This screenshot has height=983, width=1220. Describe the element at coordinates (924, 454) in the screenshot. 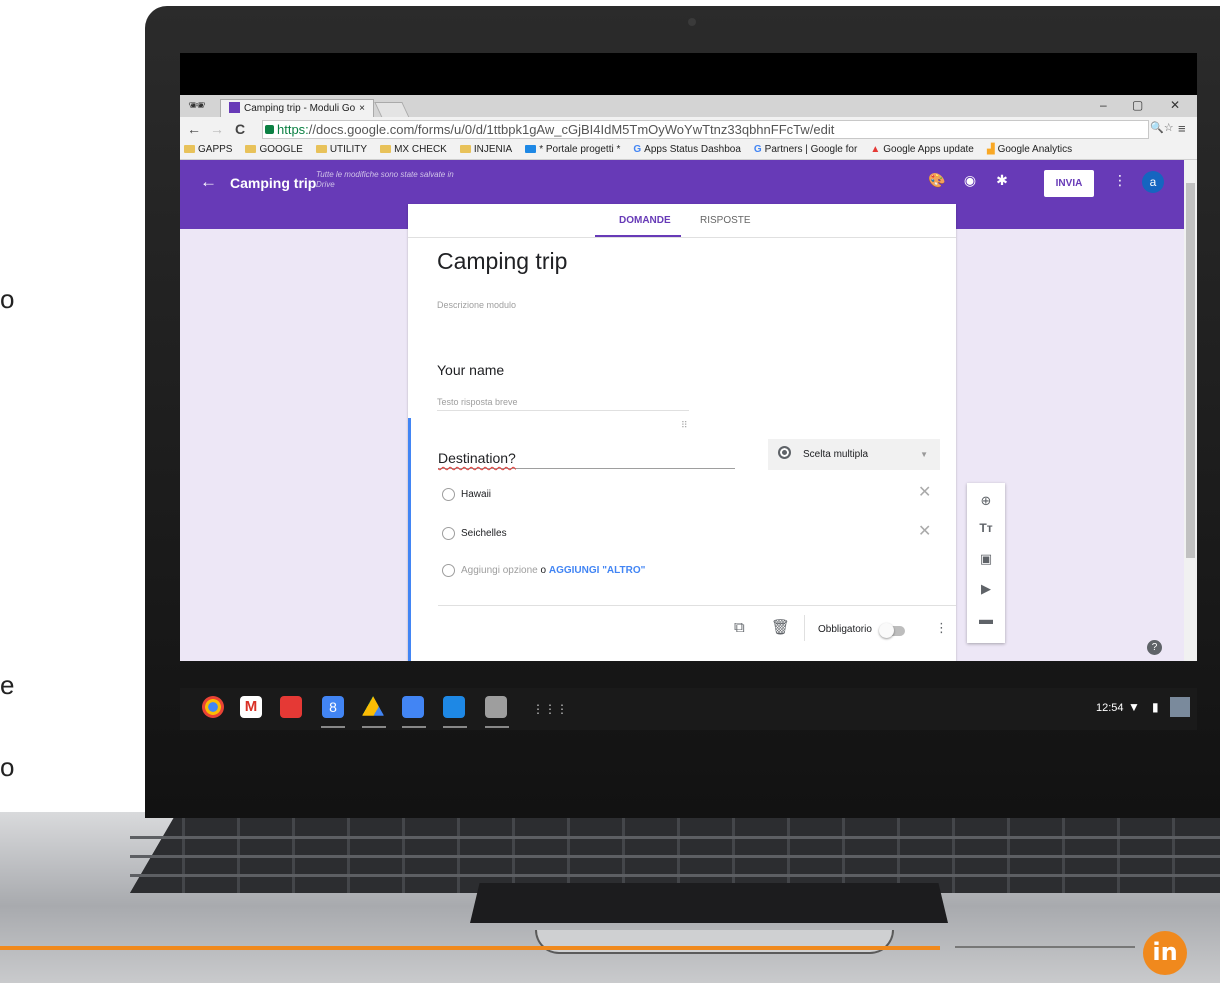

I see `chevron-down-icon: ▼` at that location.